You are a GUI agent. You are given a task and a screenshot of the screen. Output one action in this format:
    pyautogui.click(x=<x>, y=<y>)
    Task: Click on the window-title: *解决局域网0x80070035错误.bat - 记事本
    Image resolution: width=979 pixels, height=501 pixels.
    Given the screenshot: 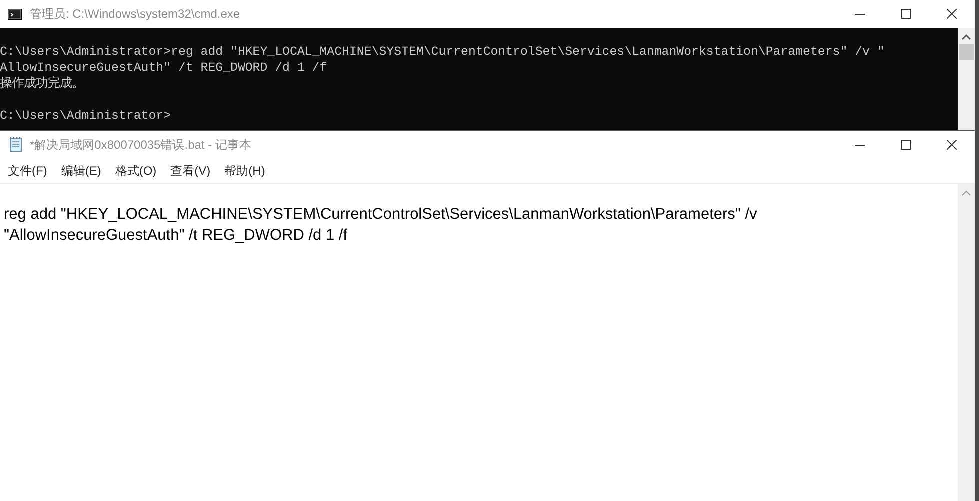 What is the action you would take?
    pyautogui.click(x=141, y=145)
    